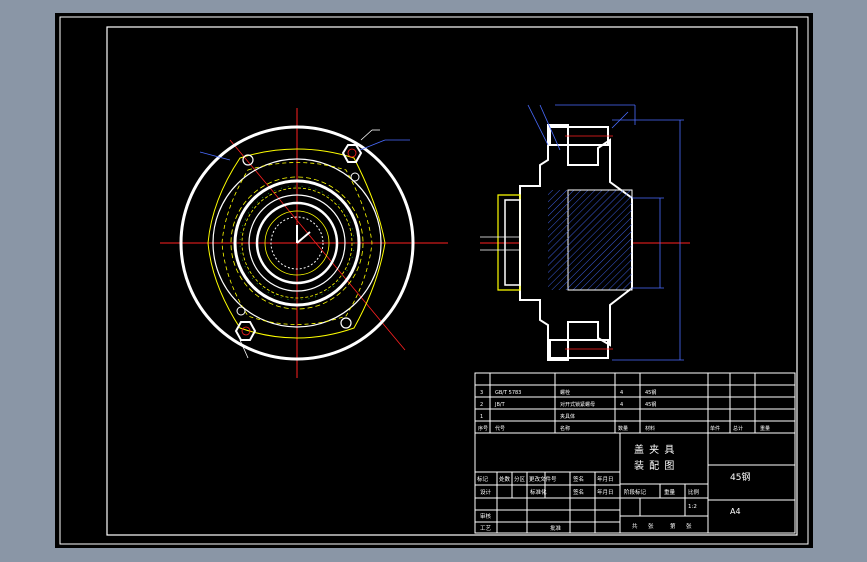 The width and height of the screenshot is (867, 562). Describe the element at coordinates (508, 393) in the screenshot. I see `bom-row-3-code: GB/T 5783` at that location.